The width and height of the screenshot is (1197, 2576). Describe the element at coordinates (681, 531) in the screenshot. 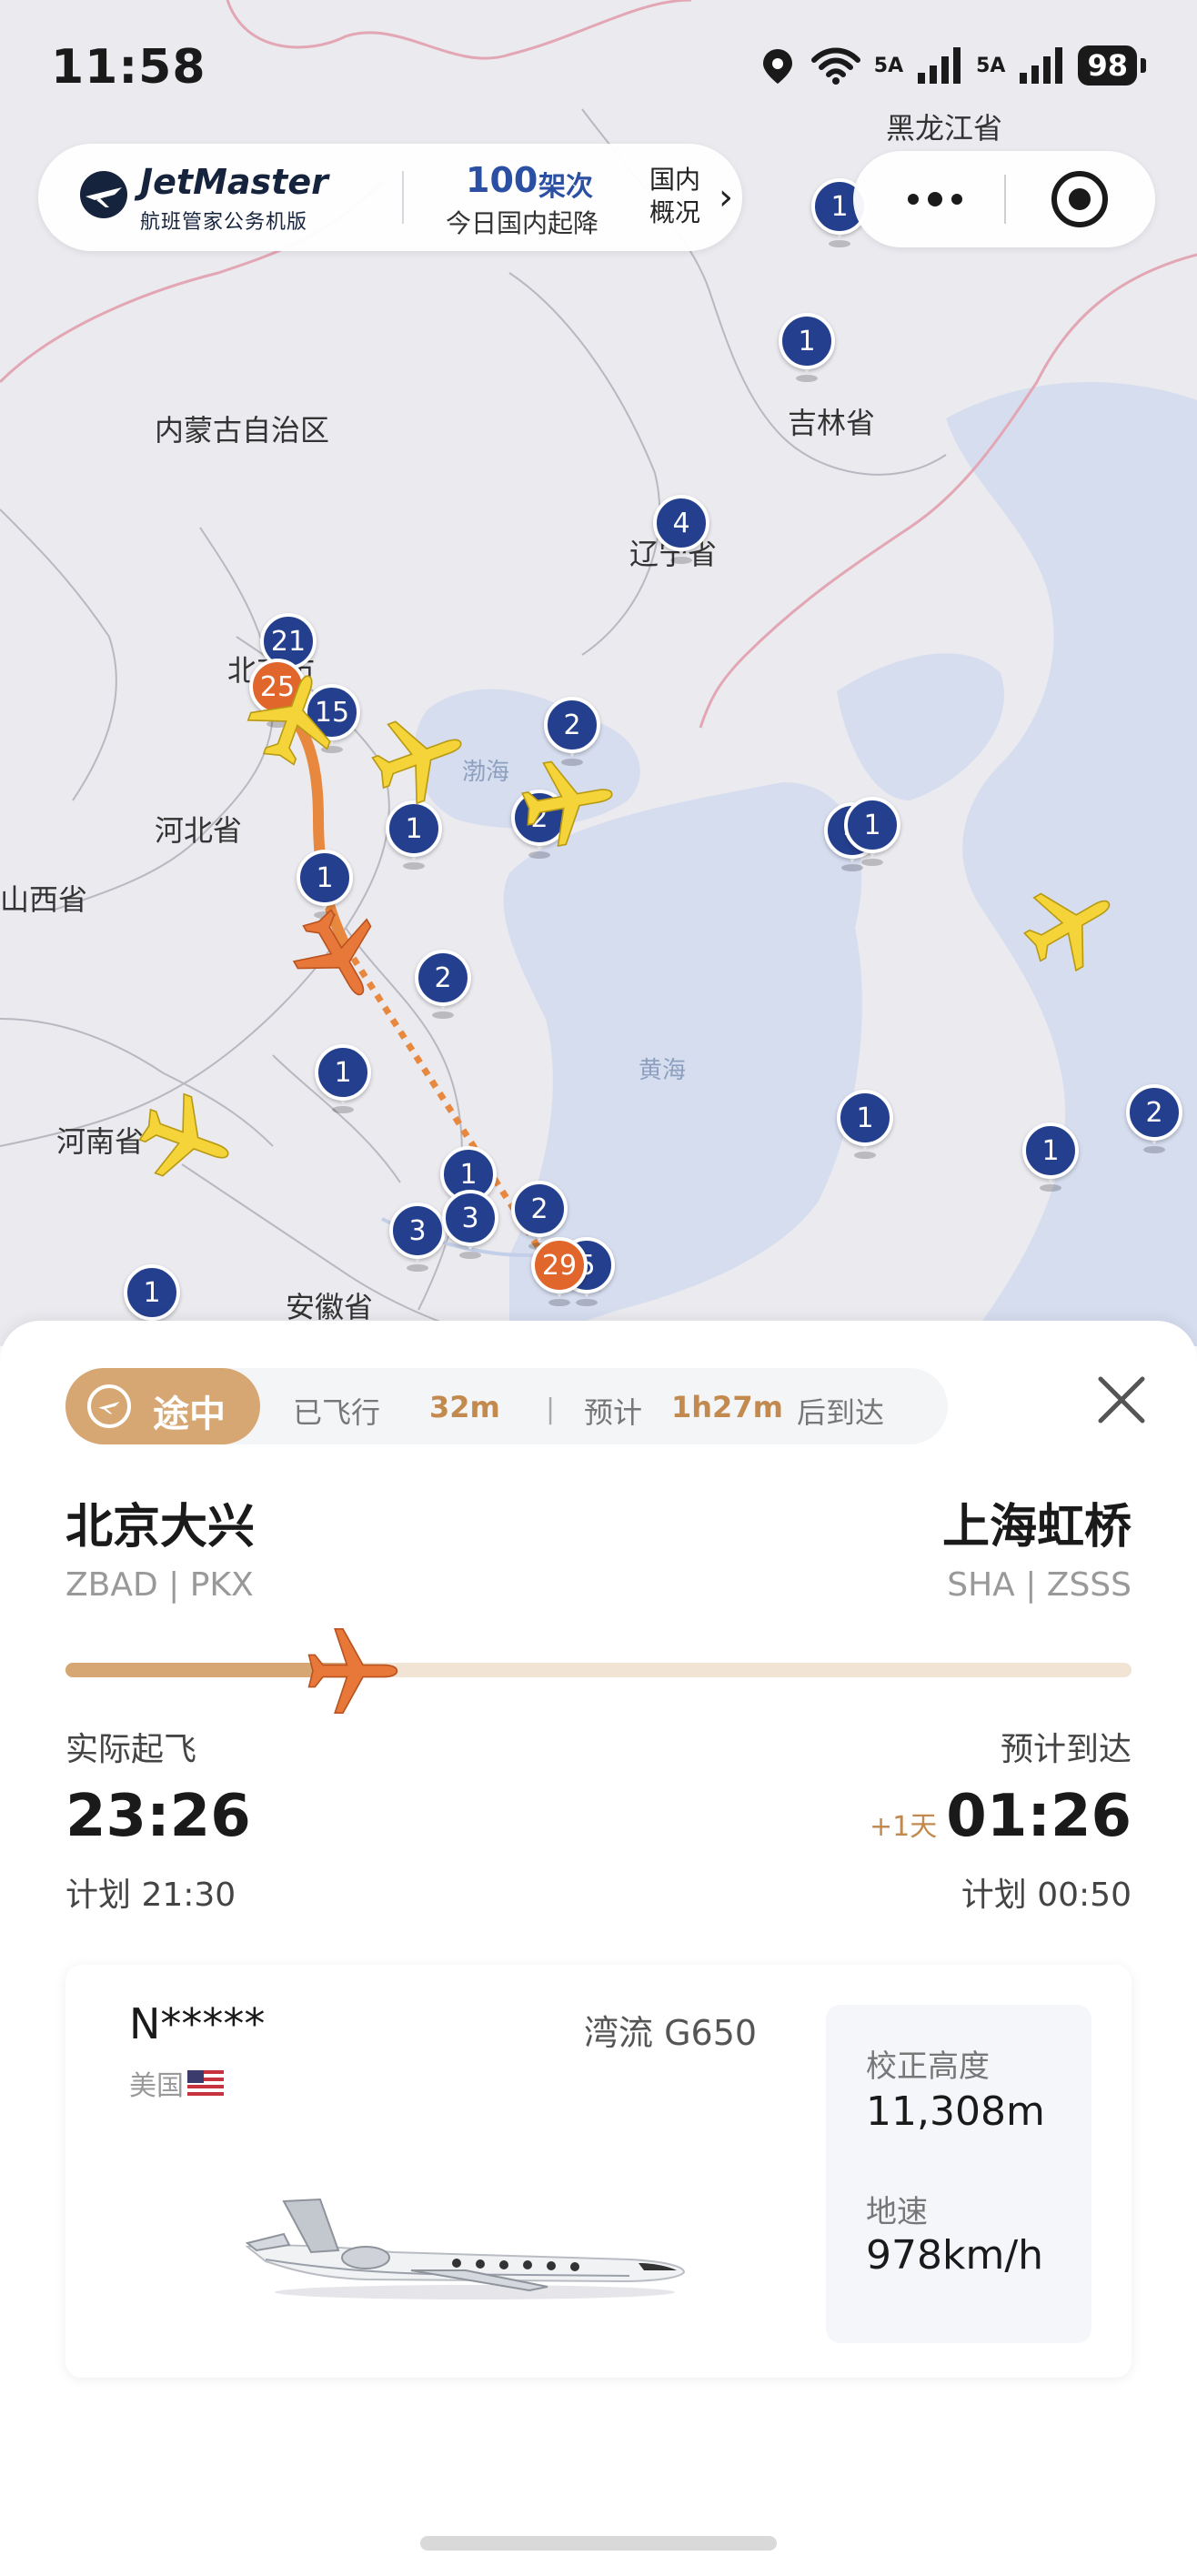

I see `map-cluster-pin: 4` at that location.